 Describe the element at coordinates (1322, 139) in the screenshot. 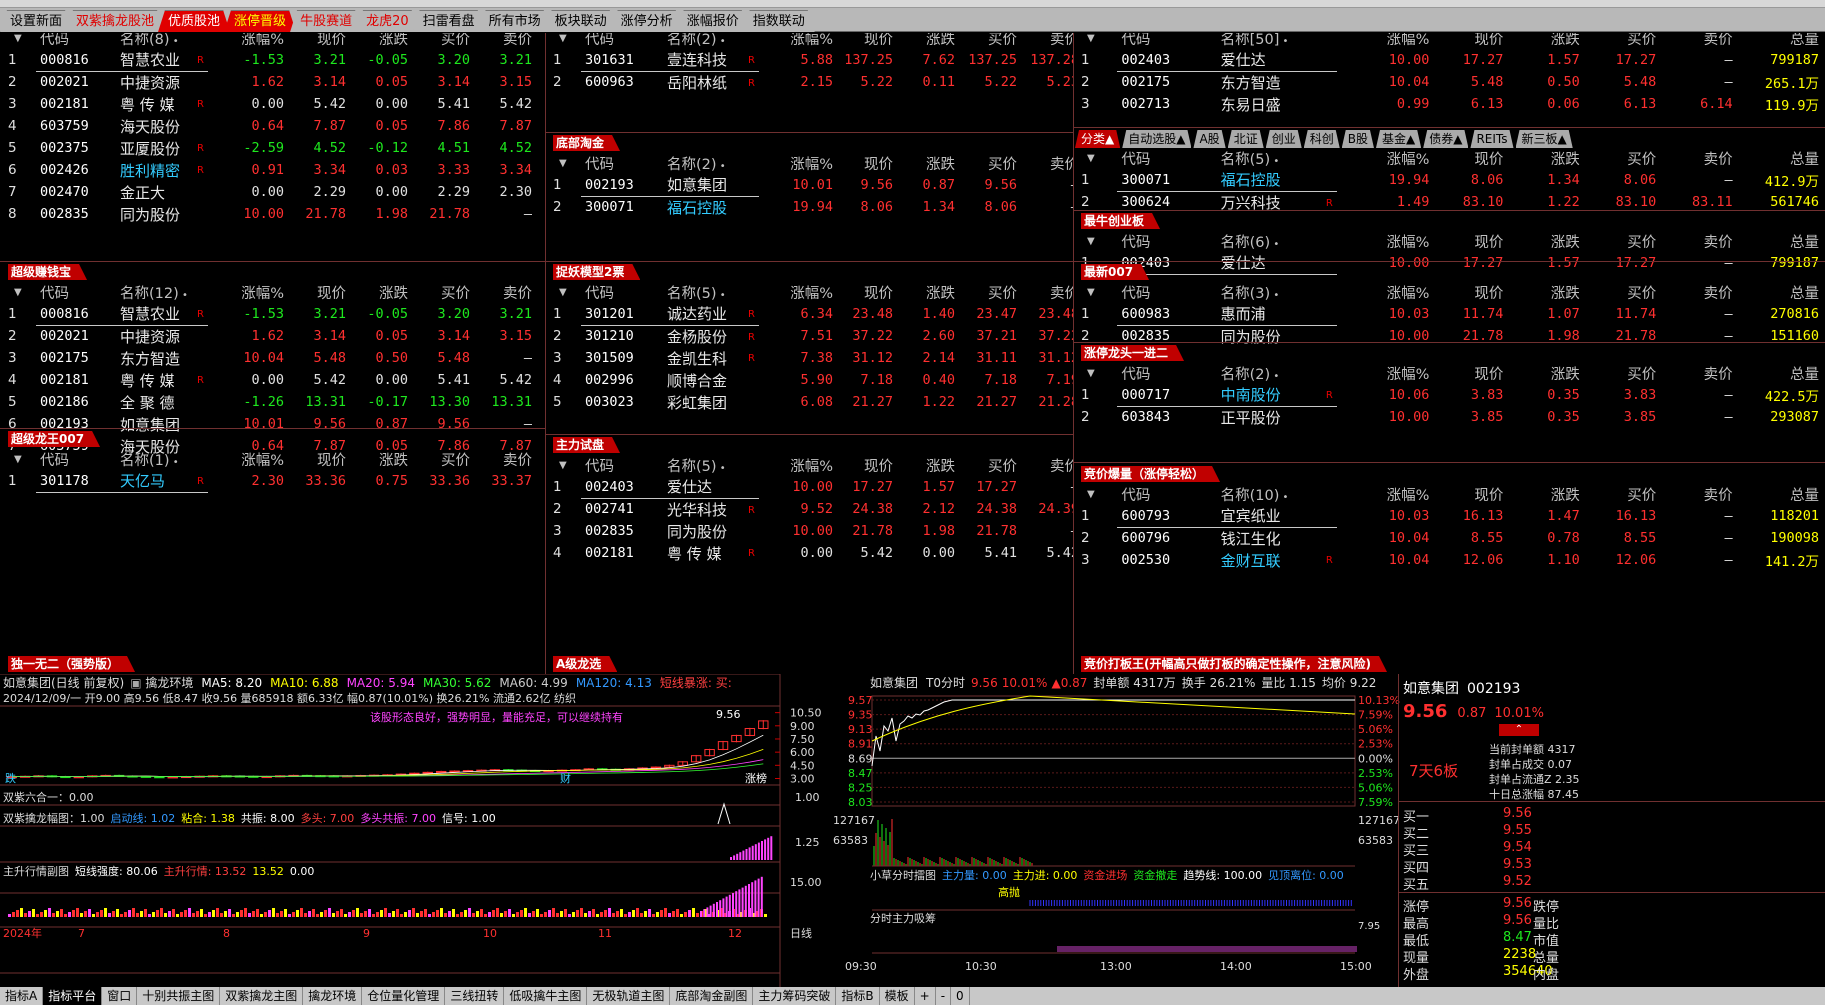

I see `category-tab-5: 科创` at that location.